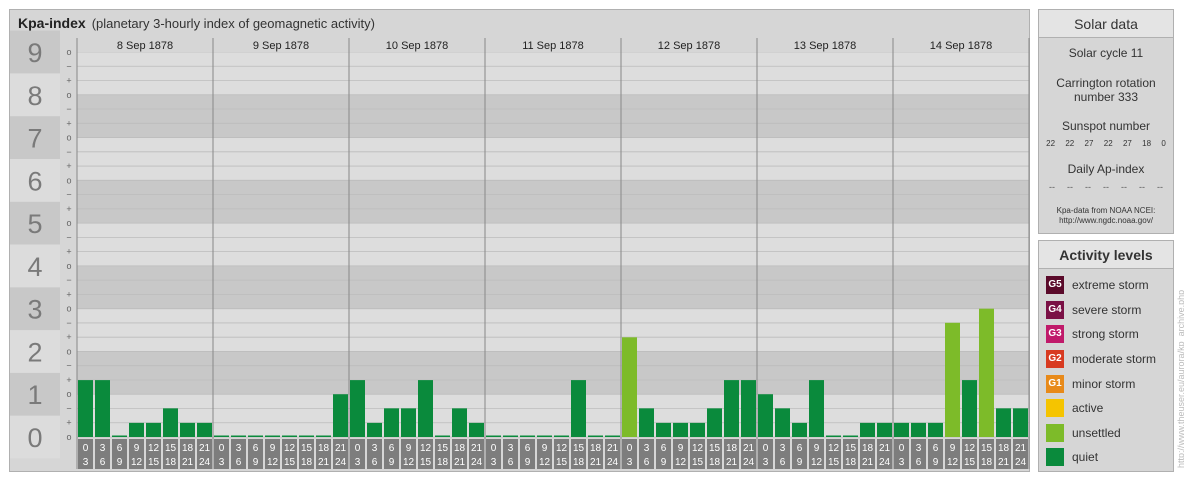 The height and width of the screenshot is (480, 1184). What do you see at coordinates (341, 448) in the screenshot?
I see `interval-start-label: 21` at bounding box center [341, 448].